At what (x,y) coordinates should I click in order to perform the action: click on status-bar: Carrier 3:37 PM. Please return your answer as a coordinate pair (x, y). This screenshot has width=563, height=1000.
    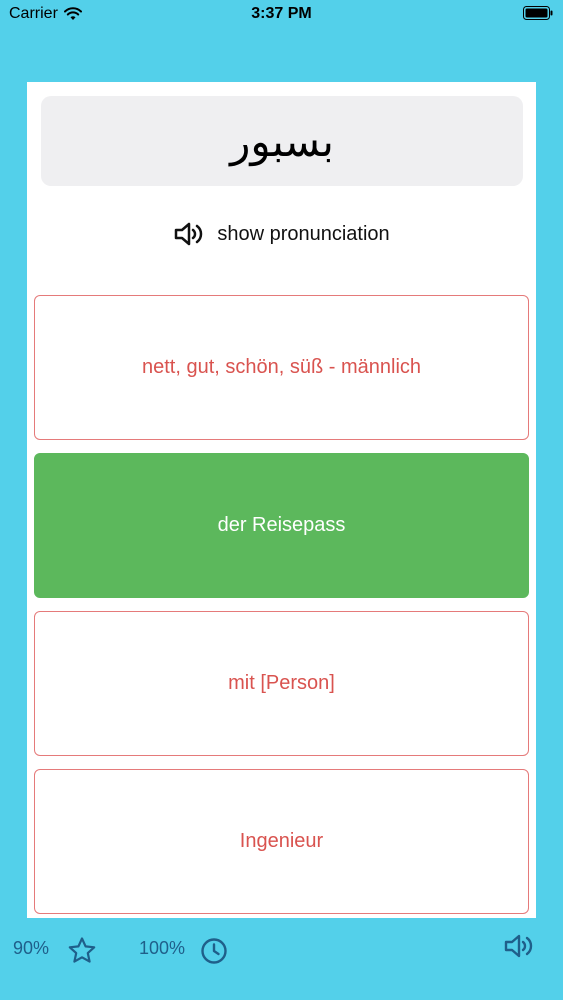
    Looking at the image, I should click on (281, 15).